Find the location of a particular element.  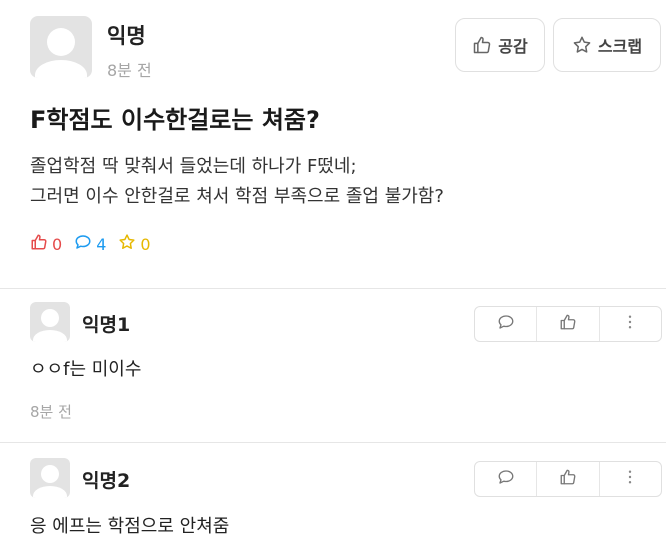

post-time: 8분 전 is located at coordinates (129, 70).